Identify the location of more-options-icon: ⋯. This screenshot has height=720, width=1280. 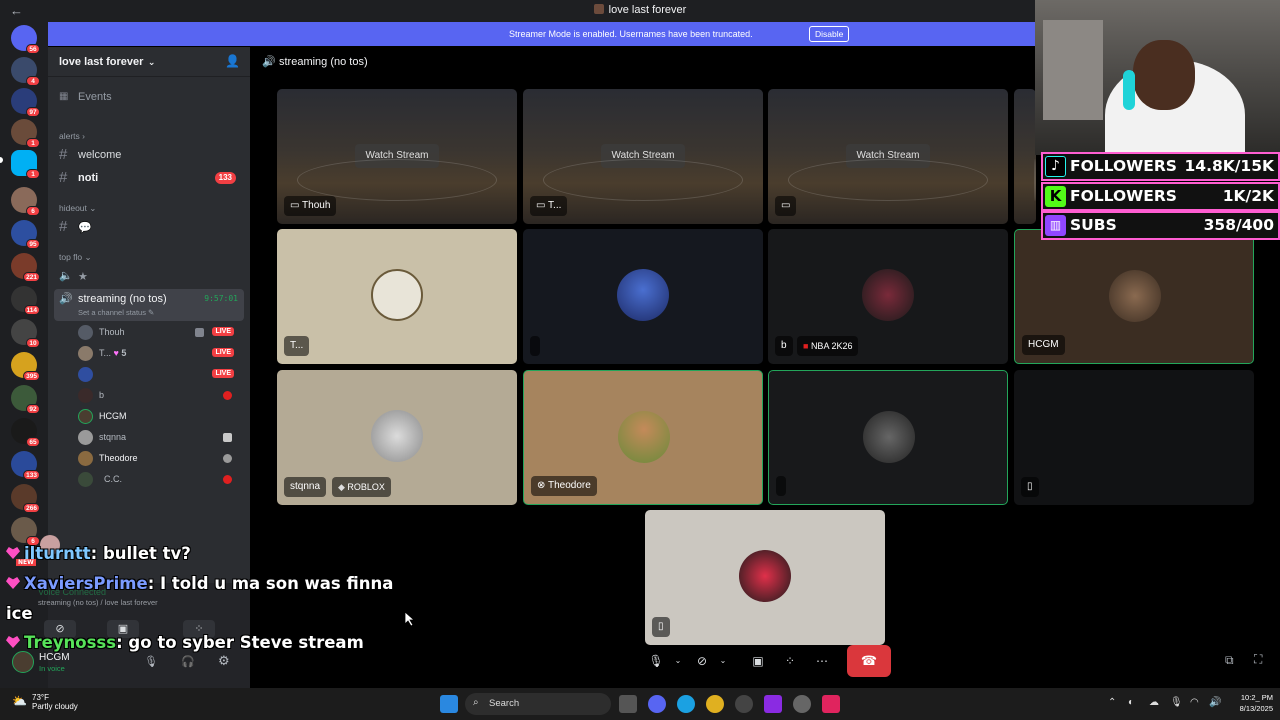
(822, 661).